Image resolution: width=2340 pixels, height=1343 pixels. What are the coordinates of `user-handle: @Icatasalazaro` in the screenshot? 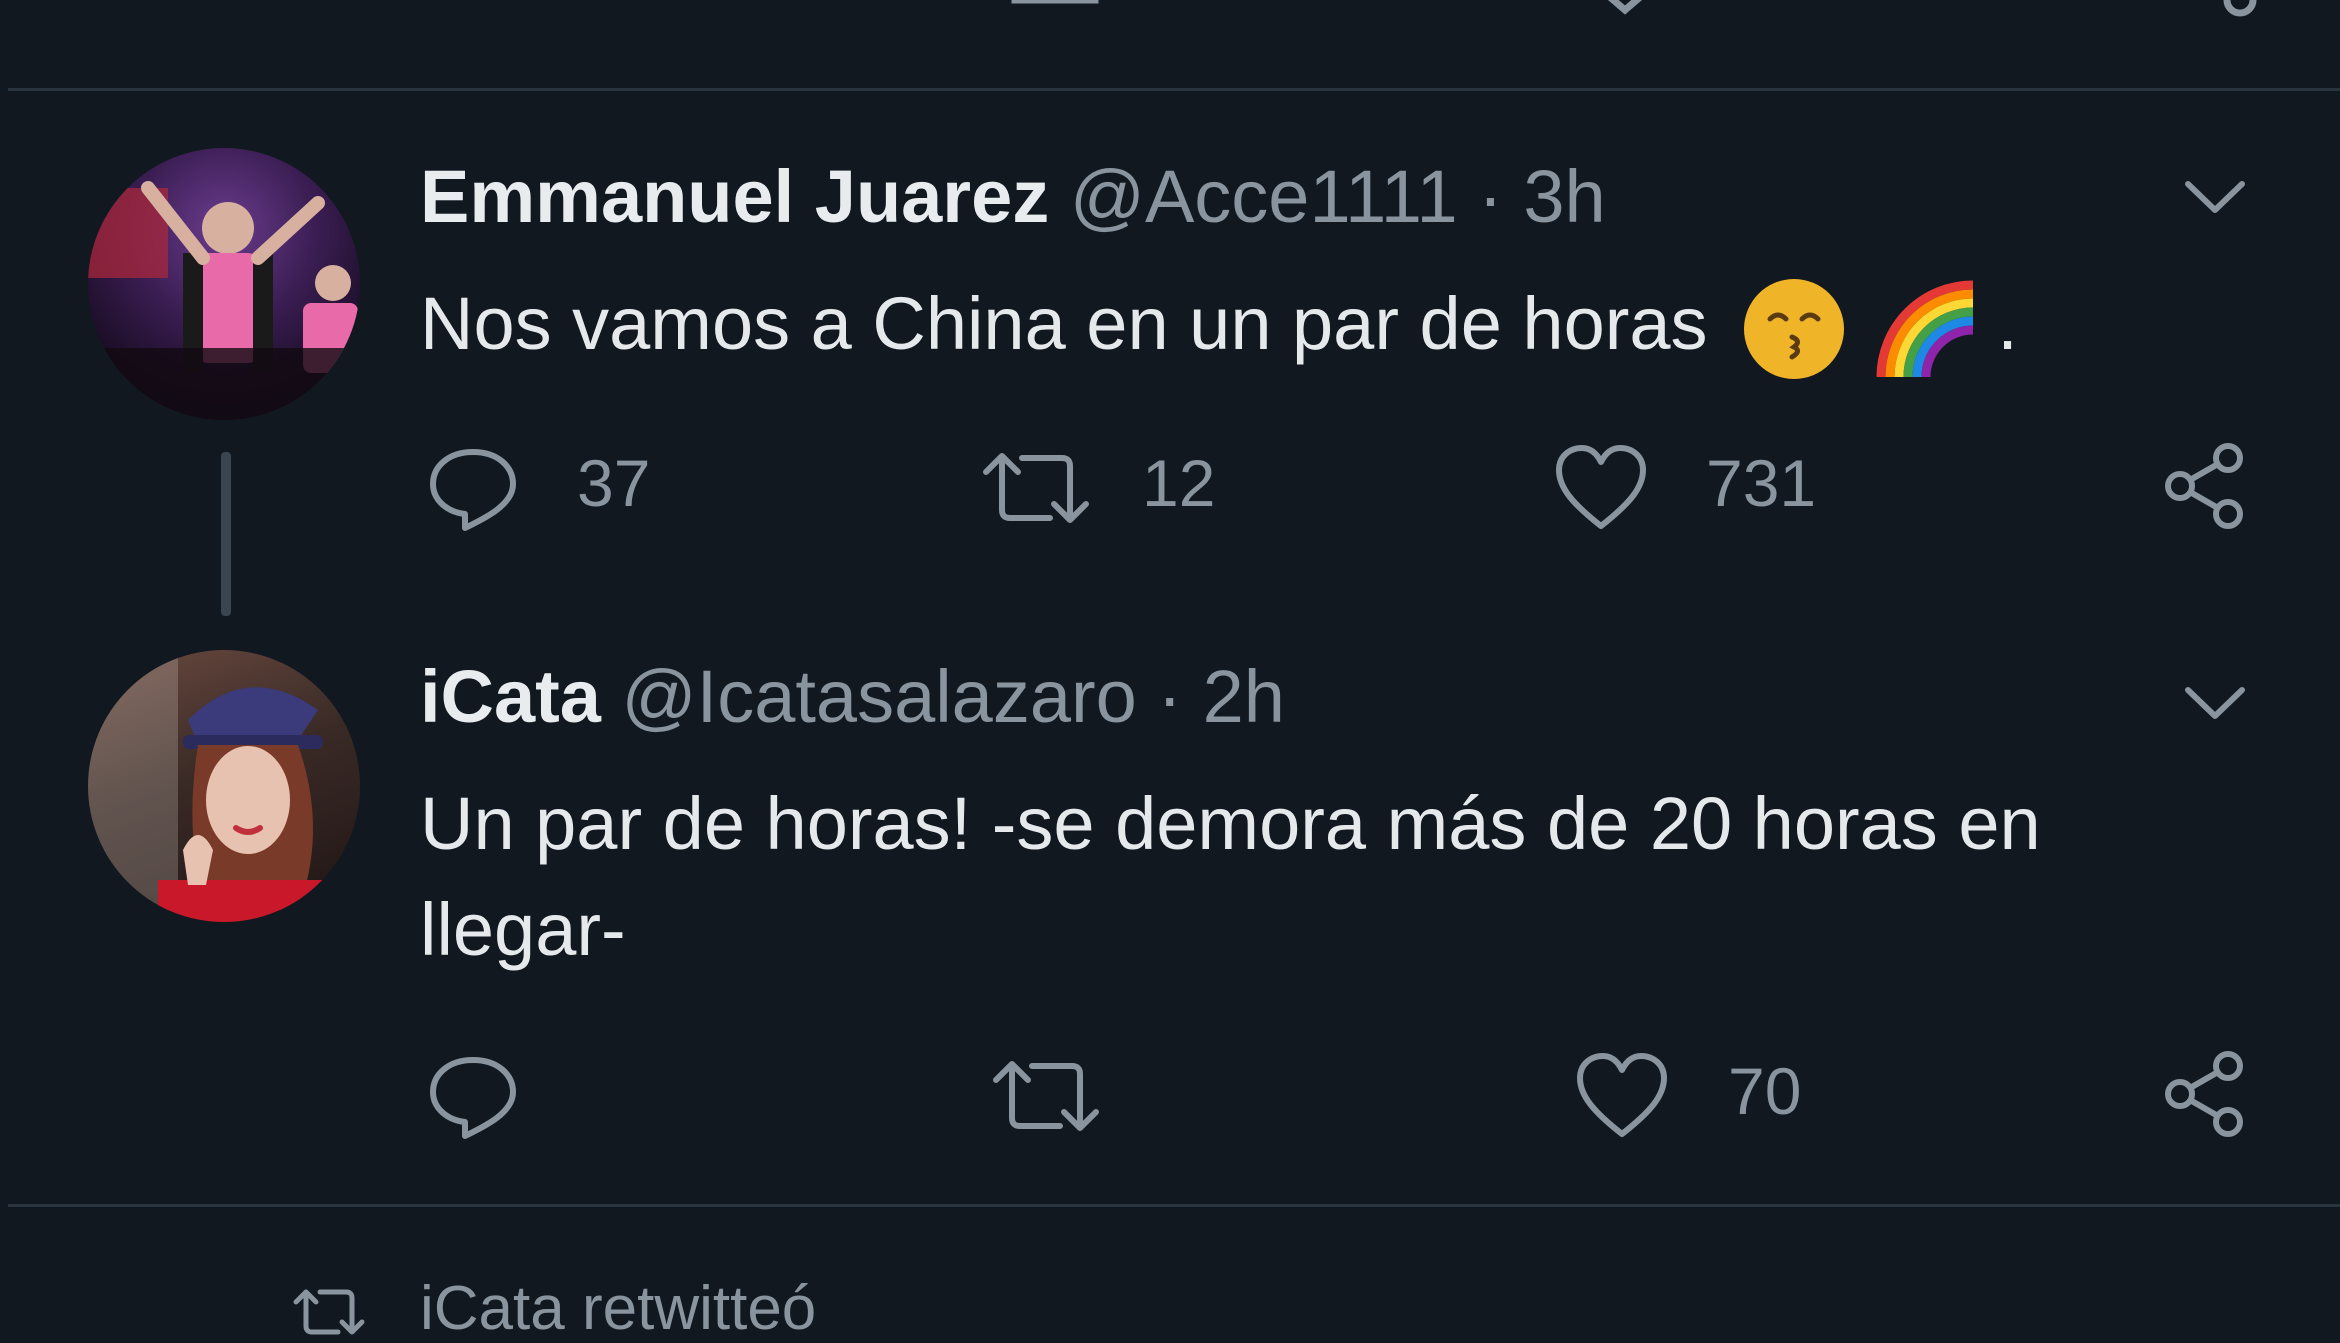 It's located at (879, 696).